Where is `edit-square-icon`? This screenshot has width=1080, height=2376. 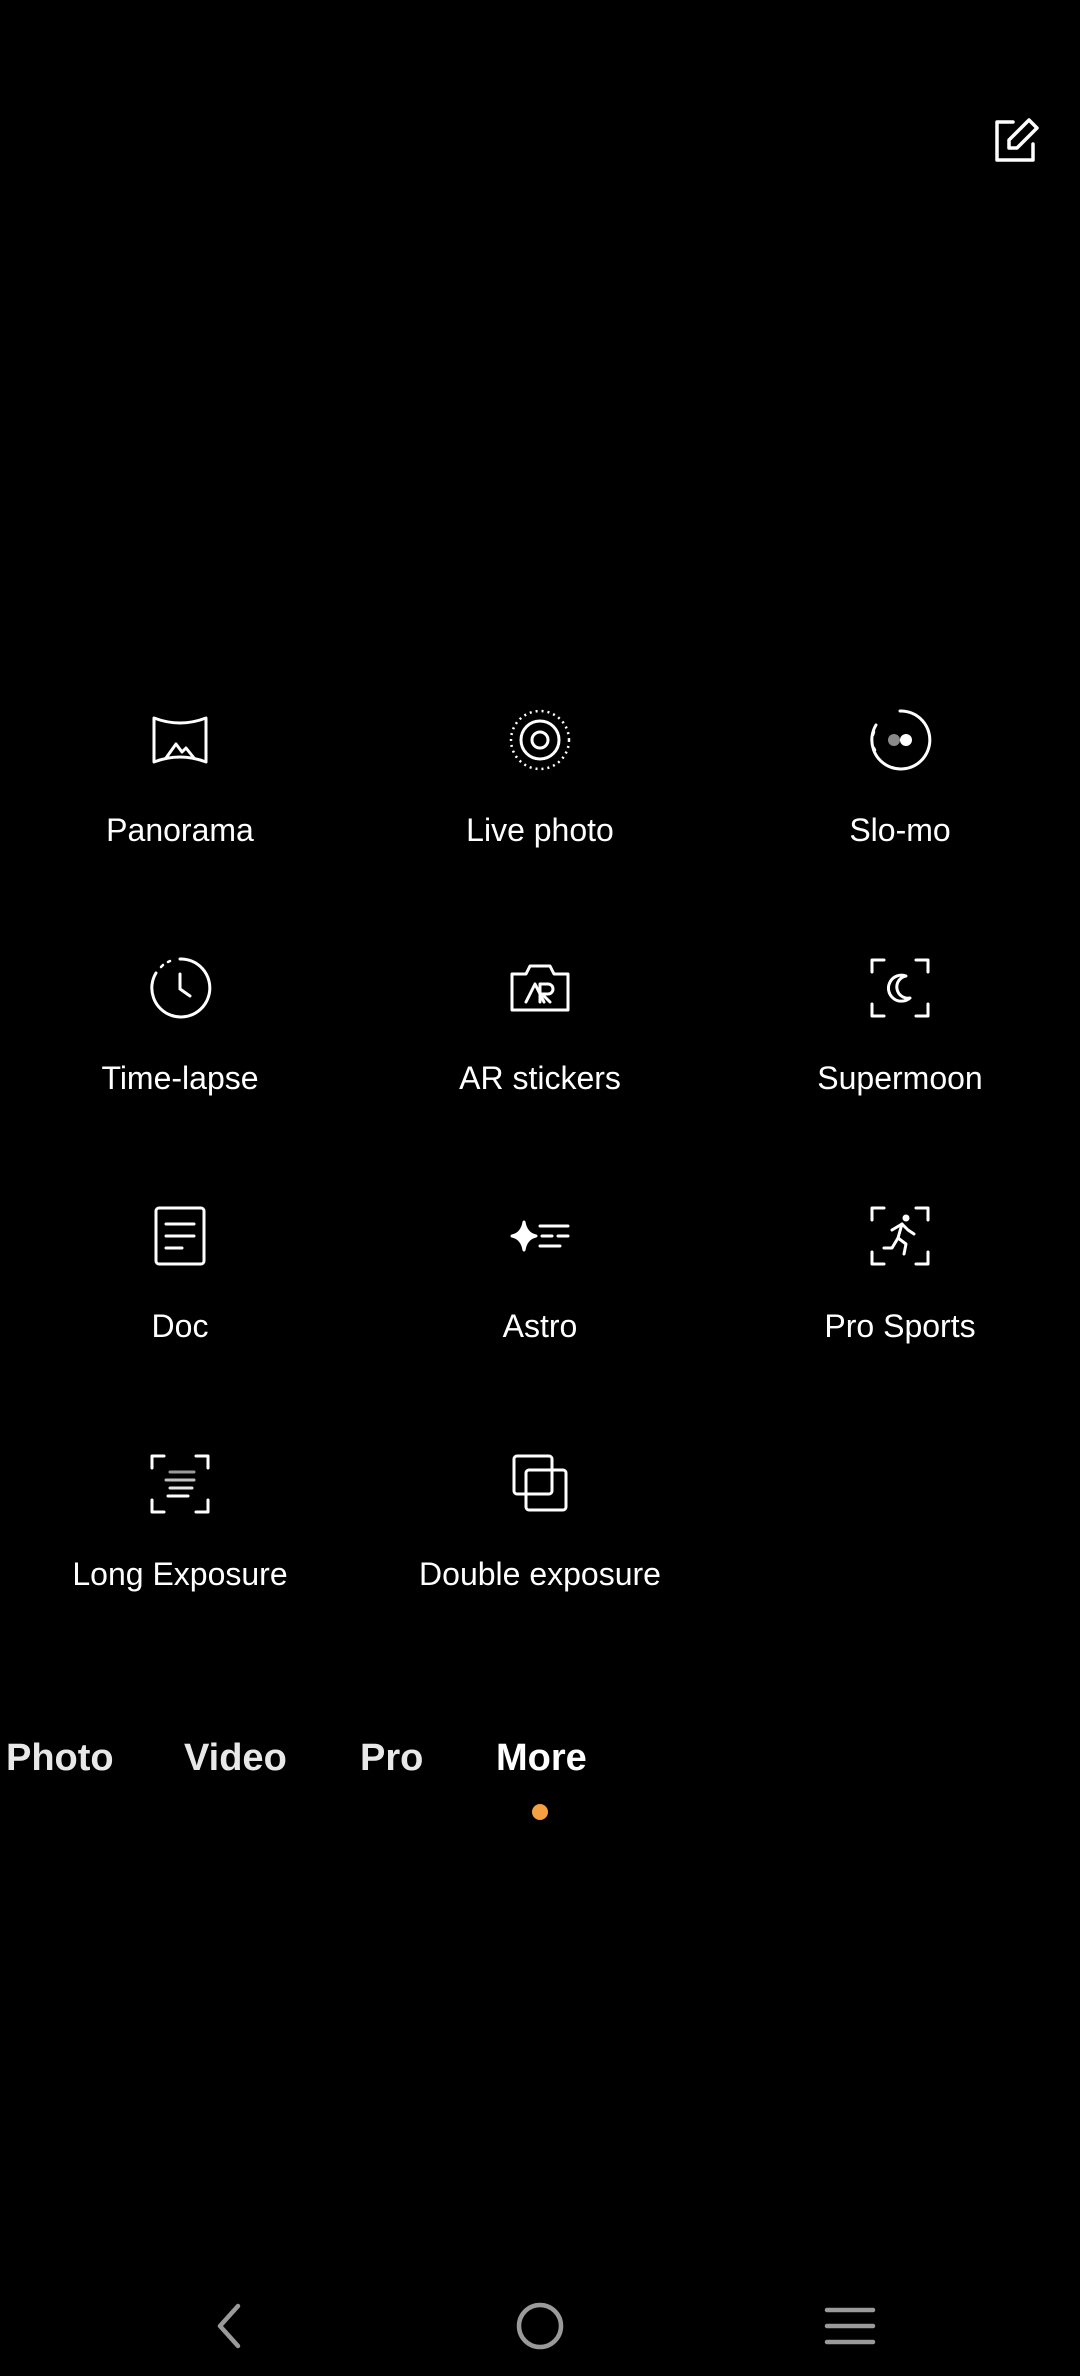 edit-square-icon is located at coordinates (1017, 140).